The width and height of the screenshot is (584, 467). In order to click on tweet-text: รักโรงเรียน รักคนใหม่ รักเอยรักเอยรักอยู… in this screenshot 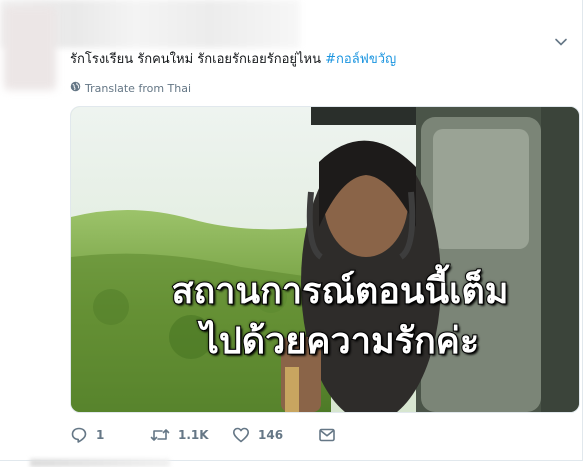, I will do `click(310, 60)`.